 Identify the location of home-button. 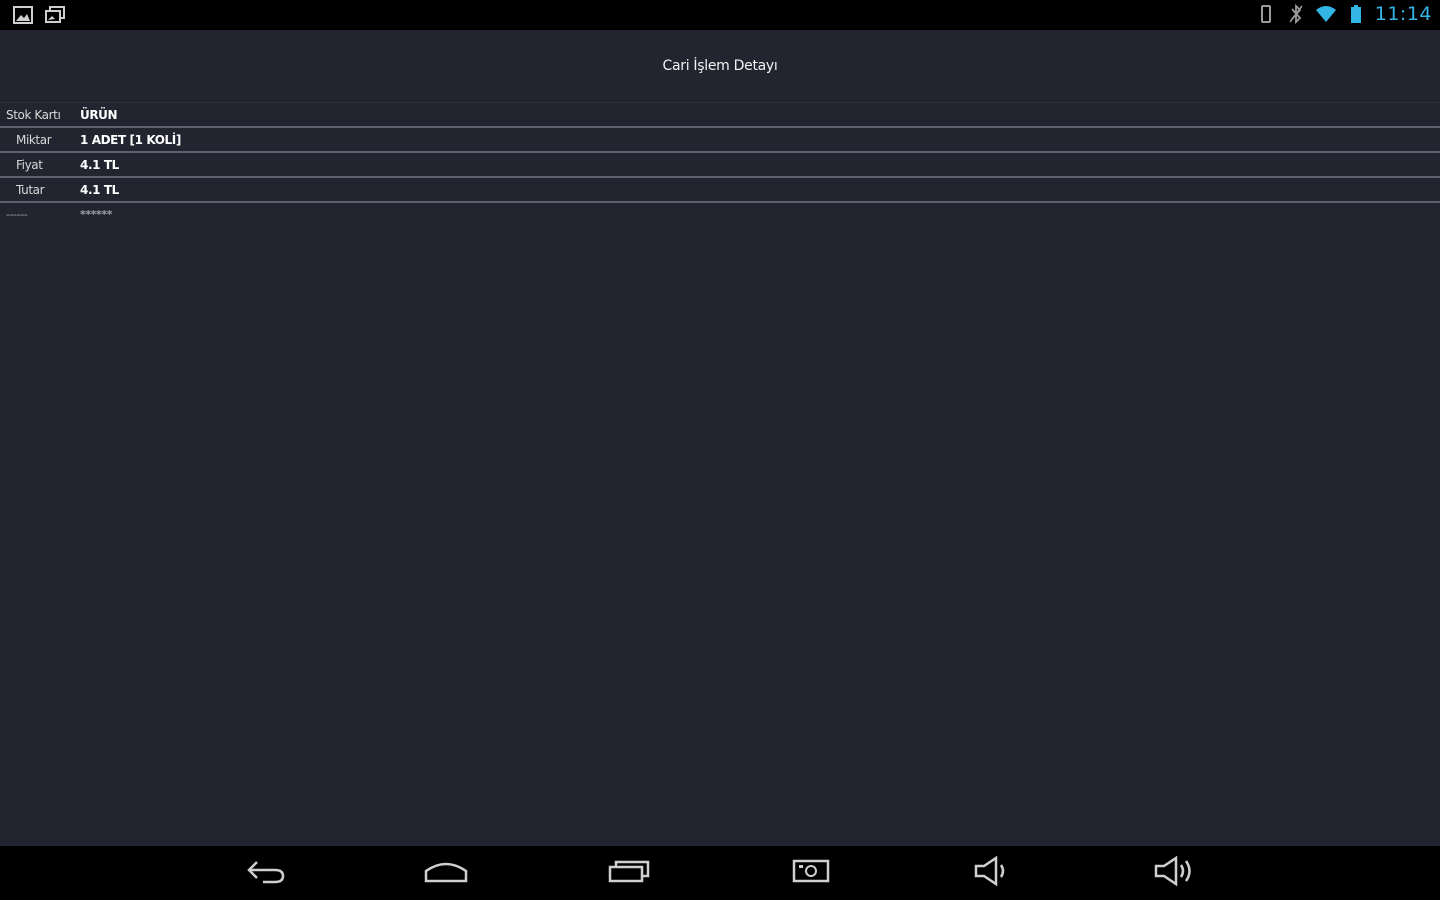
(446, 873).